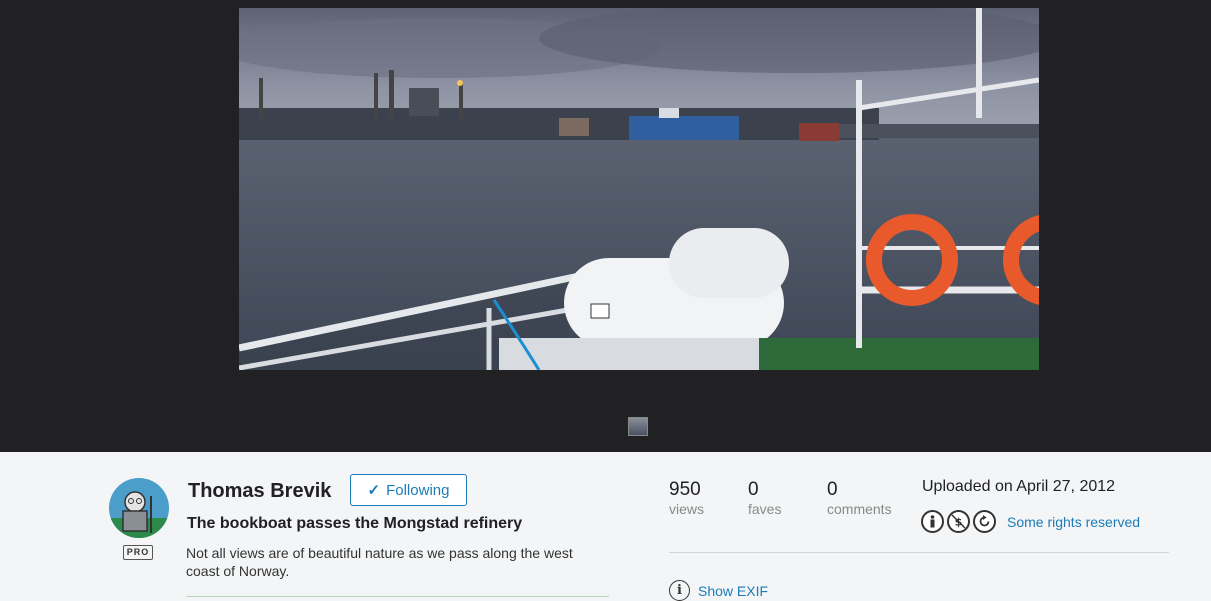 The width and height of the screenshot is (1211, 601). I want to click on pro-badge: PRO, so click(138, 552).